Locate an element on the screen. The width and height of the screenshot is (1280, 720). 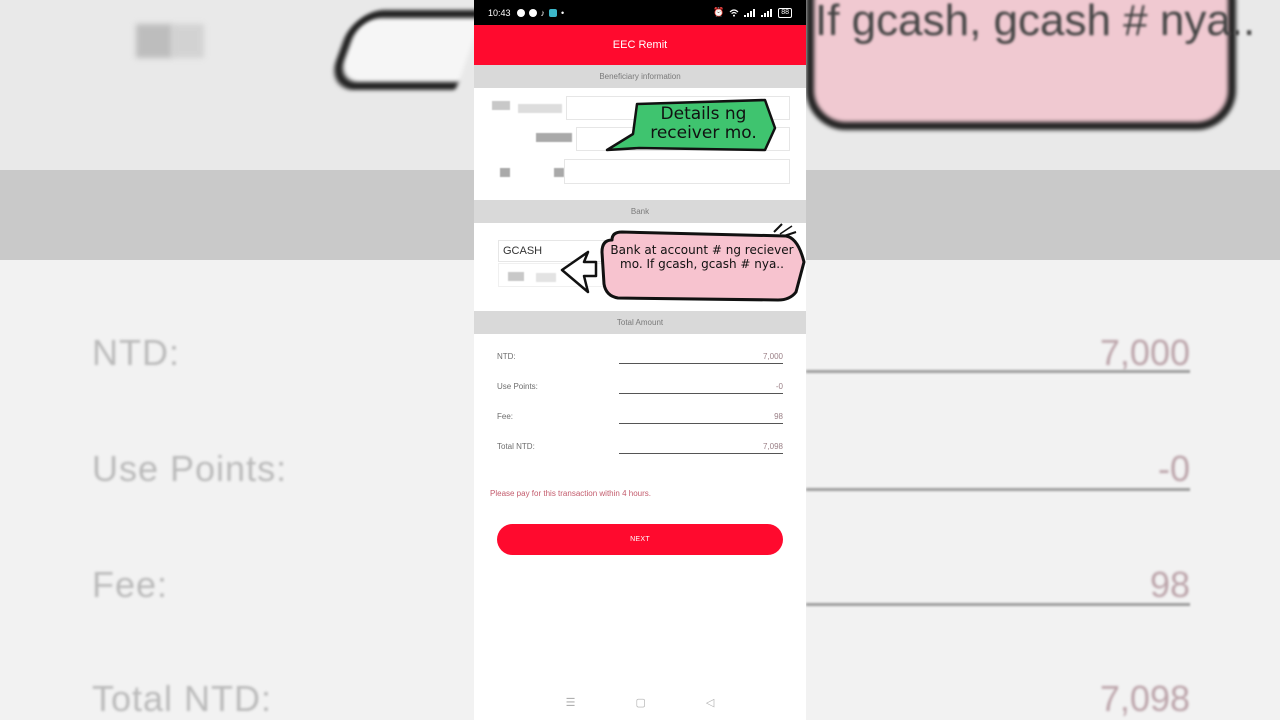
signal-icon is located at coordinates (750, 12).